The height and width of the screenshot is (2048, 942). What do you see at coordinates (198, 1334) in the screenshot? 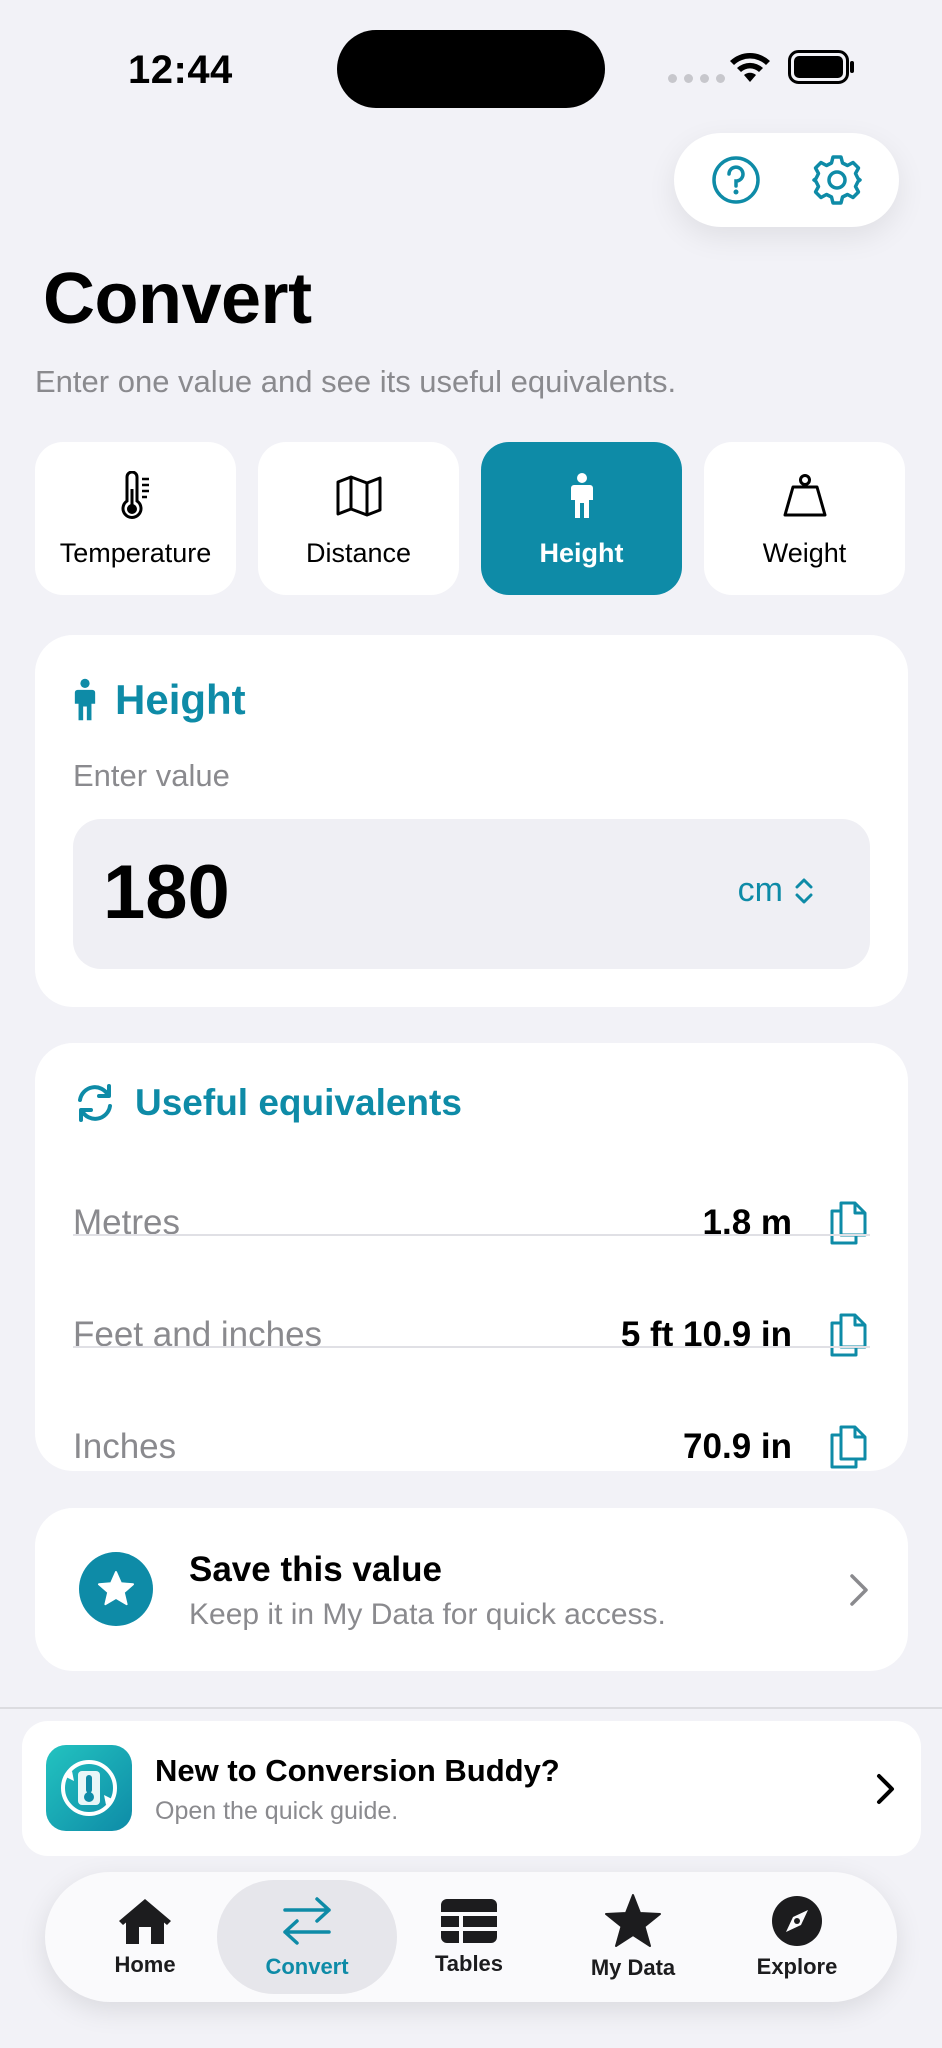
I see `equivalent-name: Feet and inches` at bounding box center [198, 1334].